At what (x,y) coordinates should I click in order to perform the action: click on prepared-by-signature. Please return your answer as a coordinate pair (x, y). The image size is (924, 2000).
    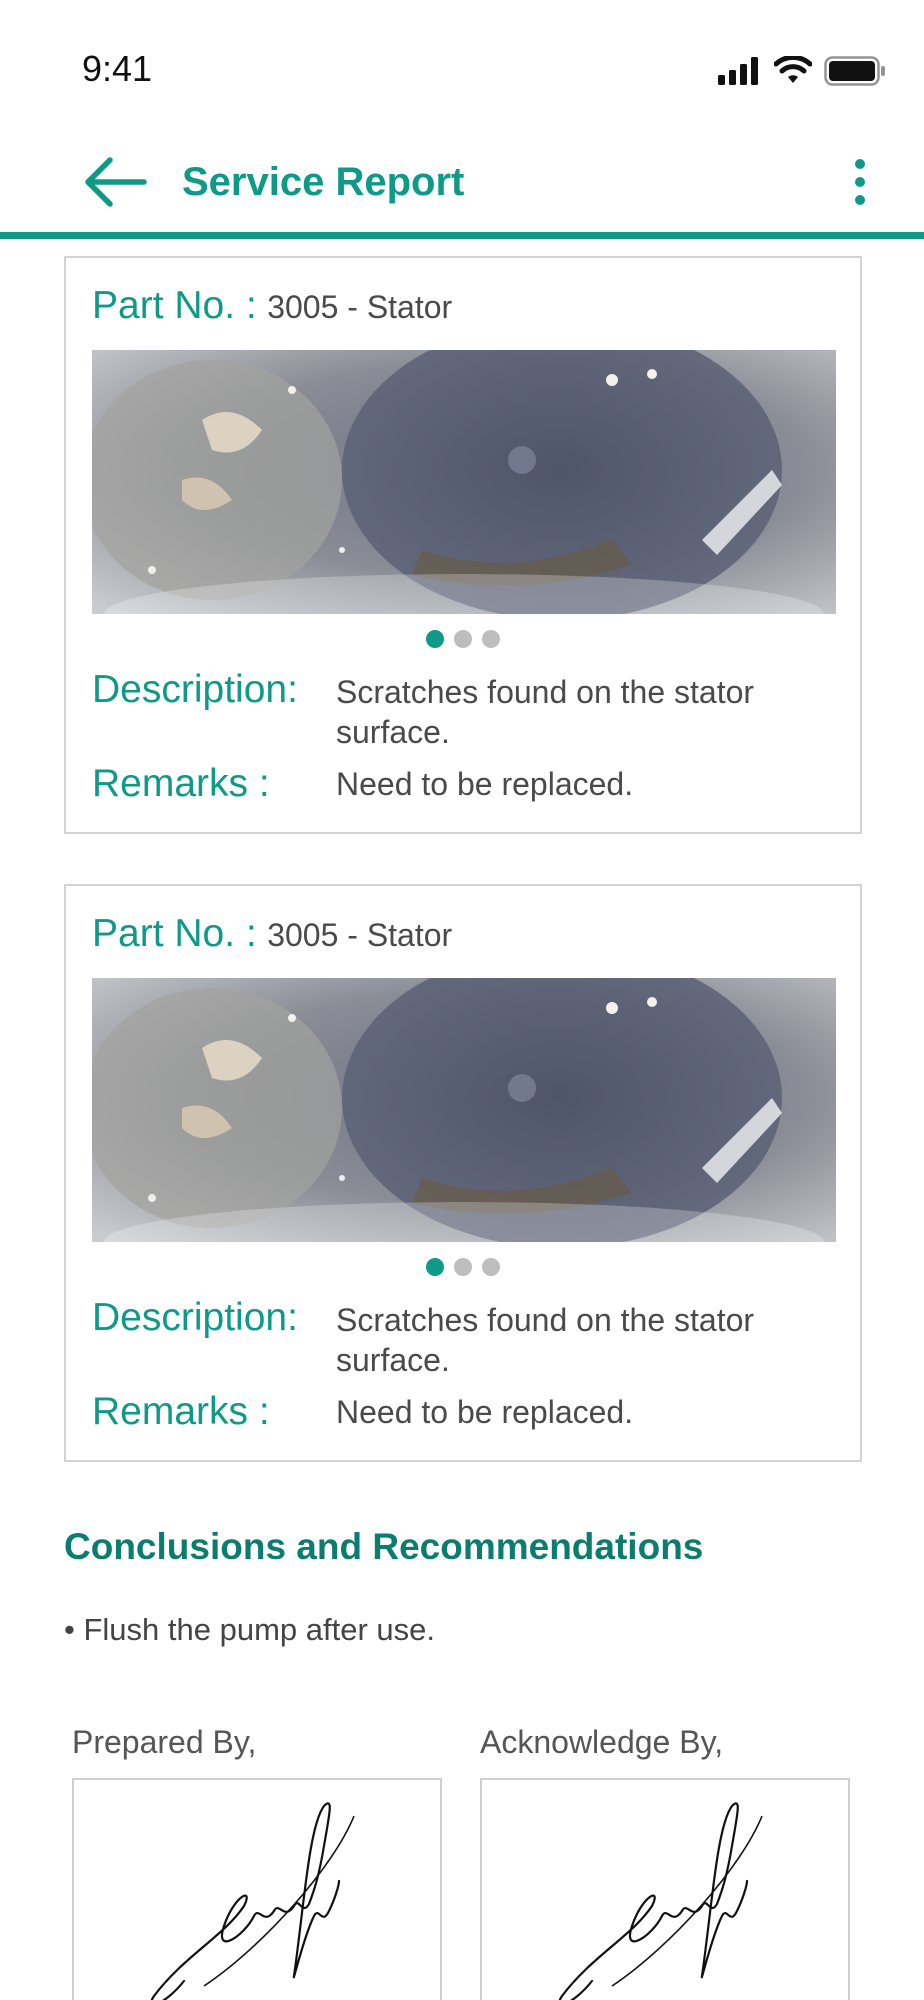
    Looking at the image, I should click on (257, 1889).